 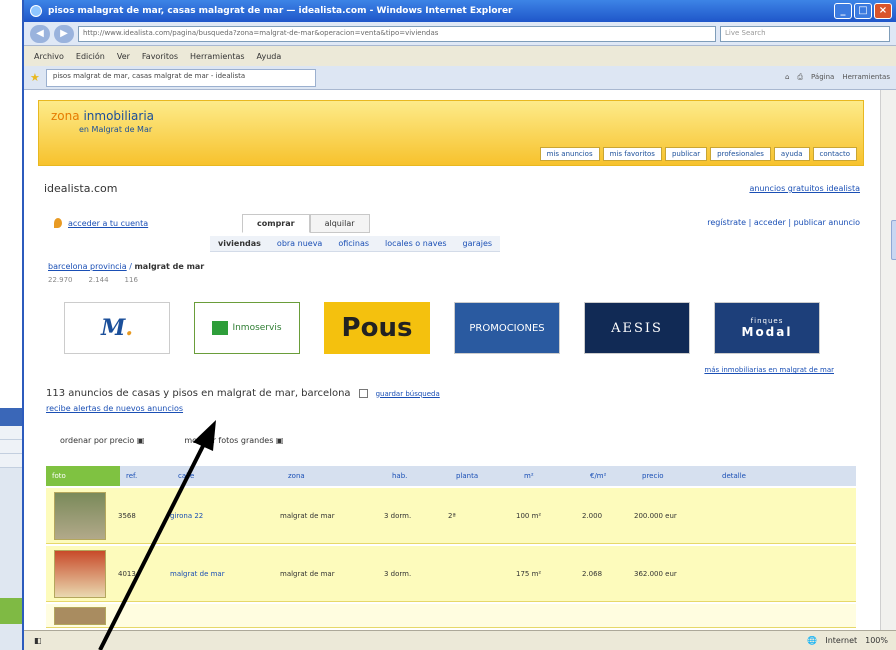 I want to click on menu-item: Edición, so click(x=90, y=56).